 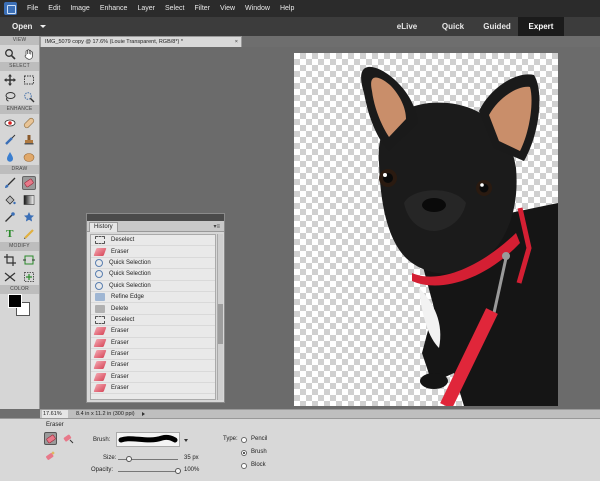 What do you see at coordinates (29, 217) in the screenshot?
I see `custom-shape-icon` at bounding box center [29, 217].